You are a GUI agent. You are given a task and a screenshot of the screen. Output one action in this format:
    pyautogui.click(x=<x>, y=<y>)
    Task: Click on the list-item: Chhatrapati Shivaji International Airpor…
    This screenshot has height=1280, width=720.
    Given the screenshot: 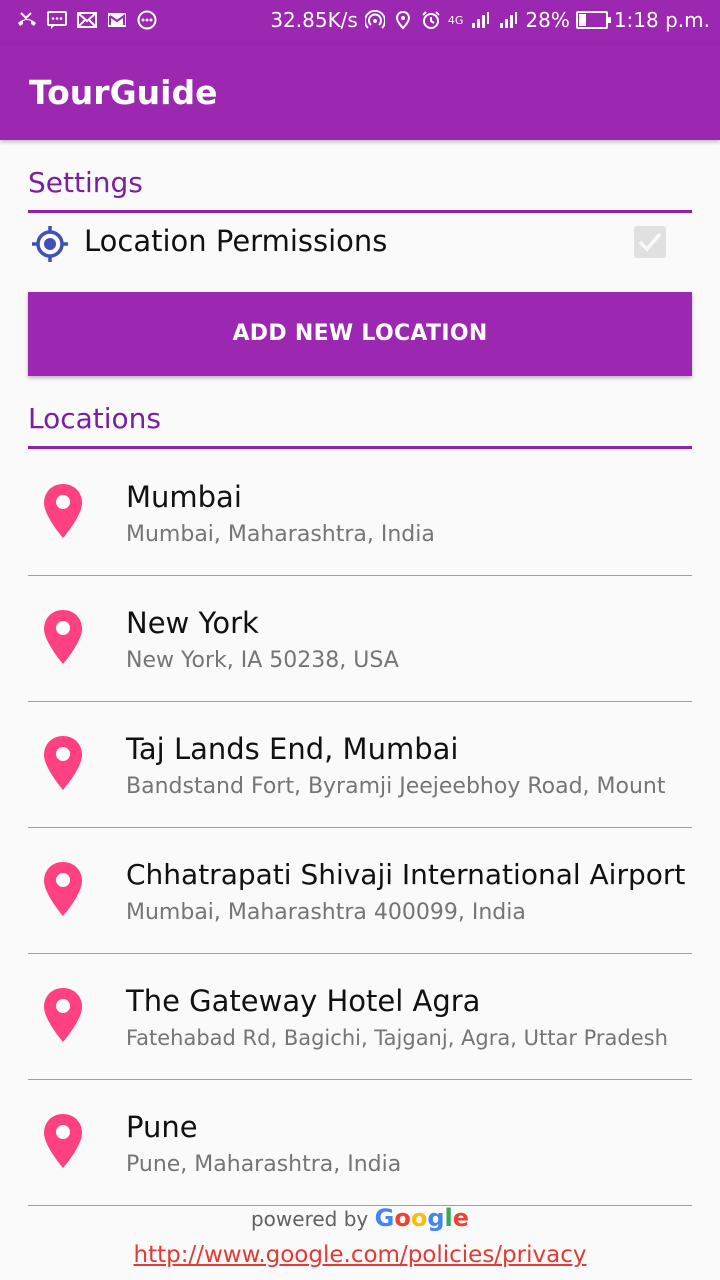 What is the action you would take?
    pyautogui.click(x=360, y=891)
    